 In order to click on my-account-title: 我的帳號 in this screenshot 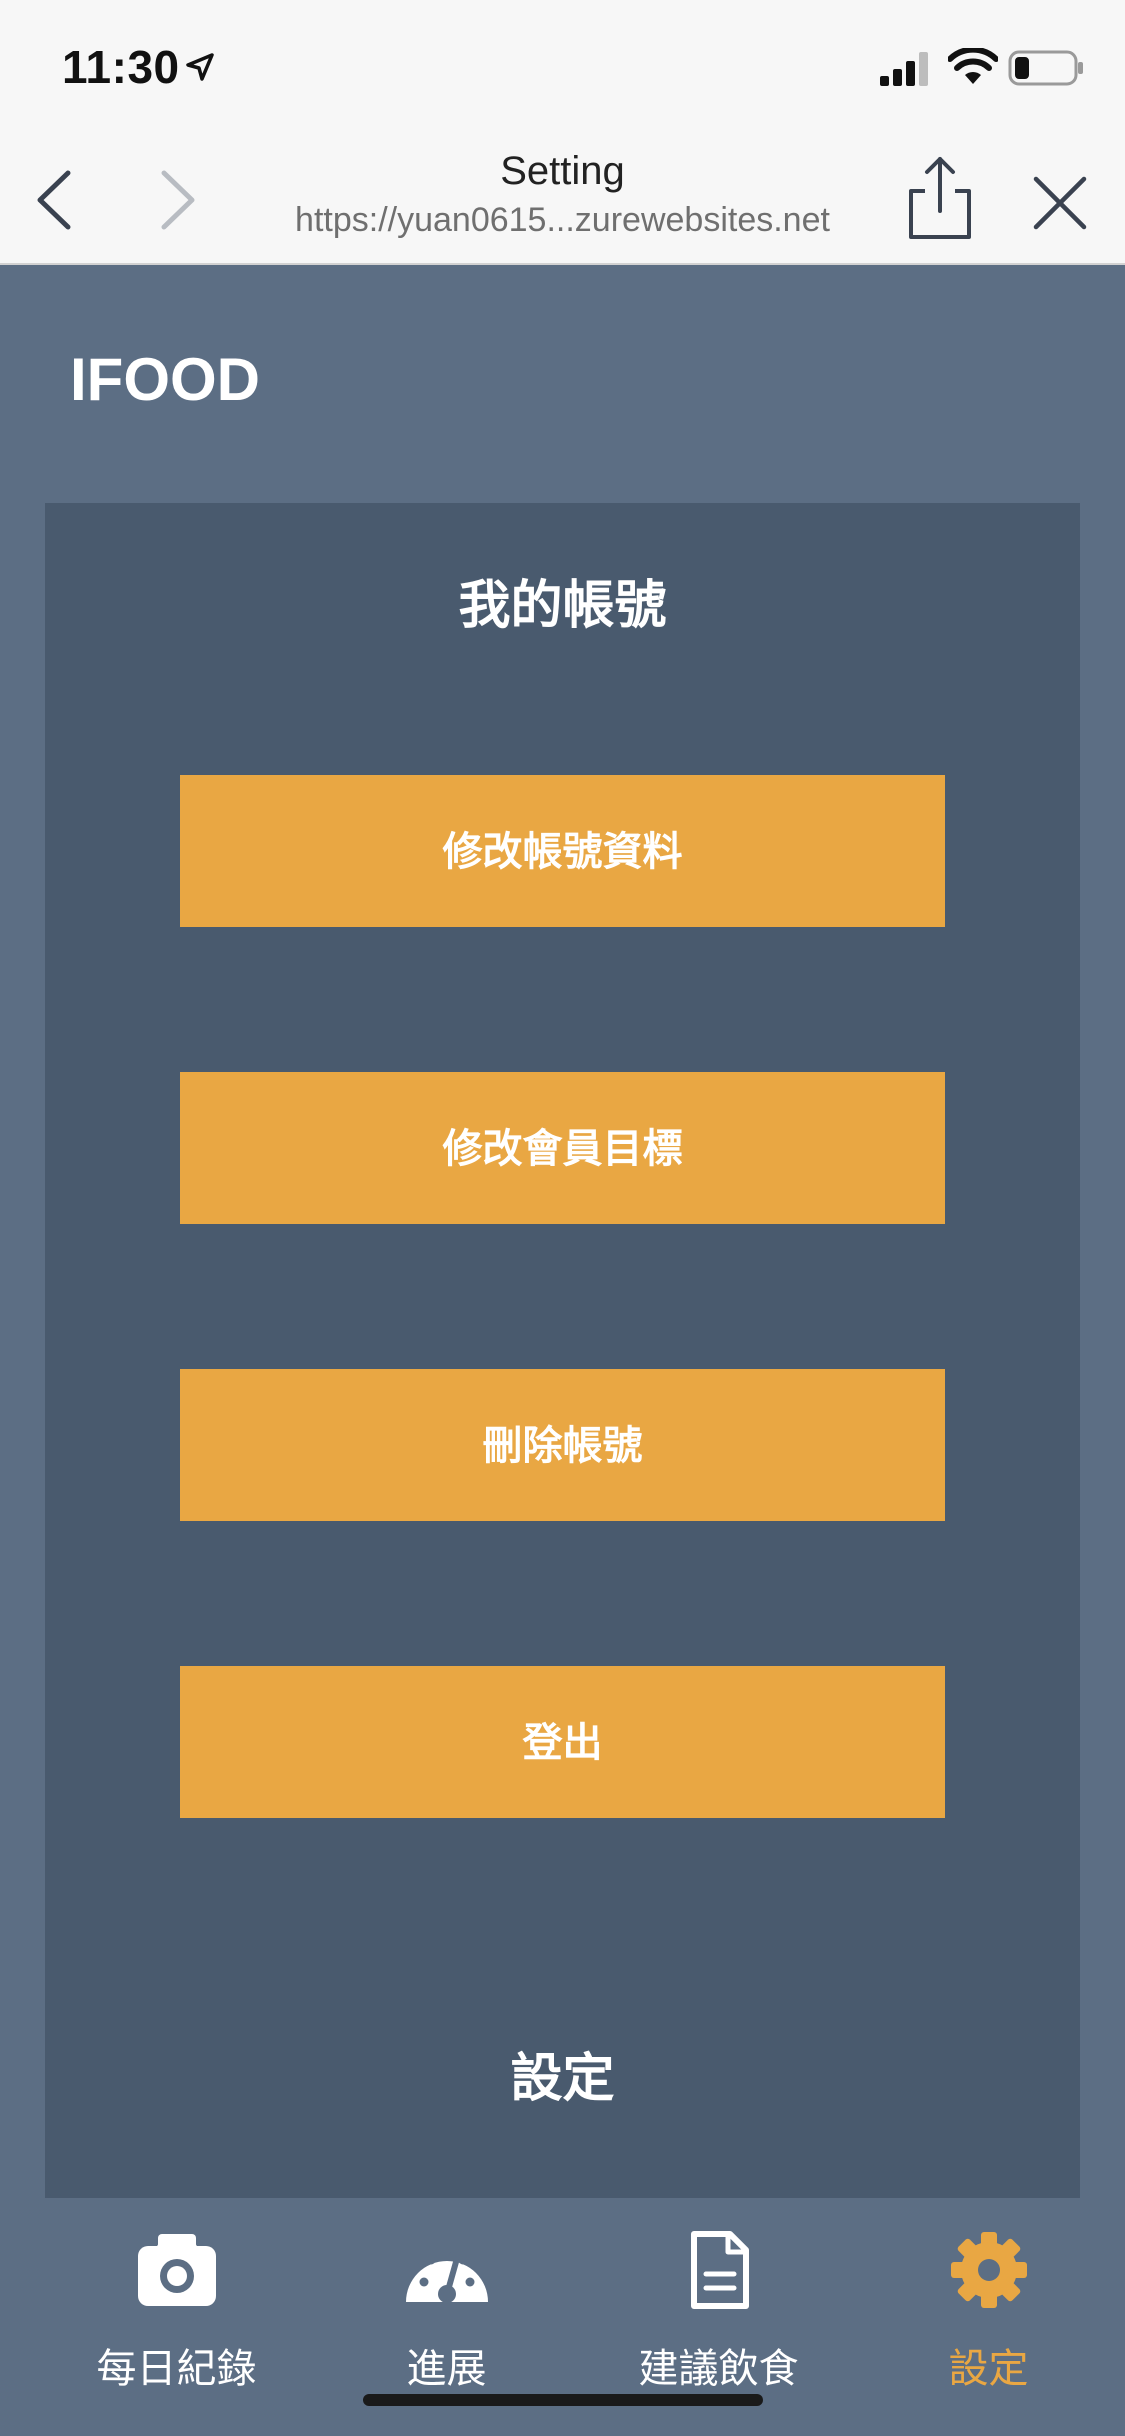, I will do `click(562, 606)`.